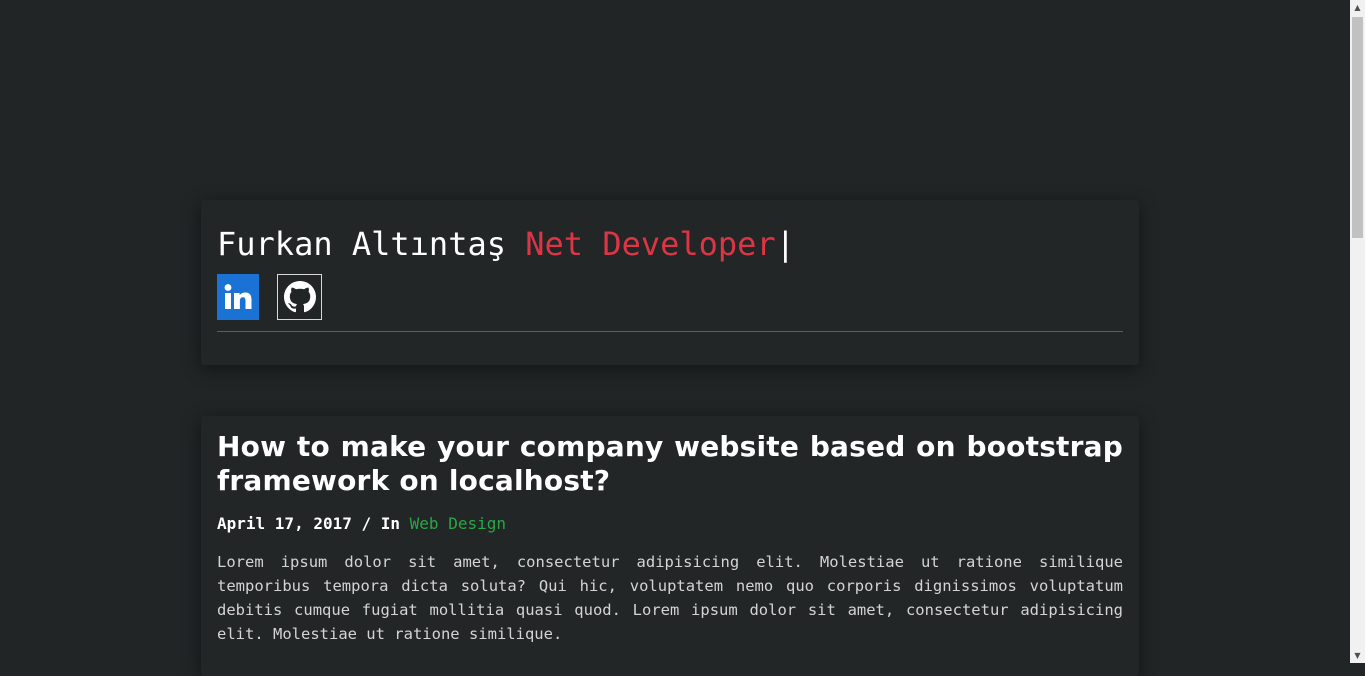 The height and width of the screenshot is (676, 1365). What do you see at coordinates (670, 524) in the screenshot?
I see `post-meta: April 17, 2017 / In Web Design` at bounding box center [670, 524].